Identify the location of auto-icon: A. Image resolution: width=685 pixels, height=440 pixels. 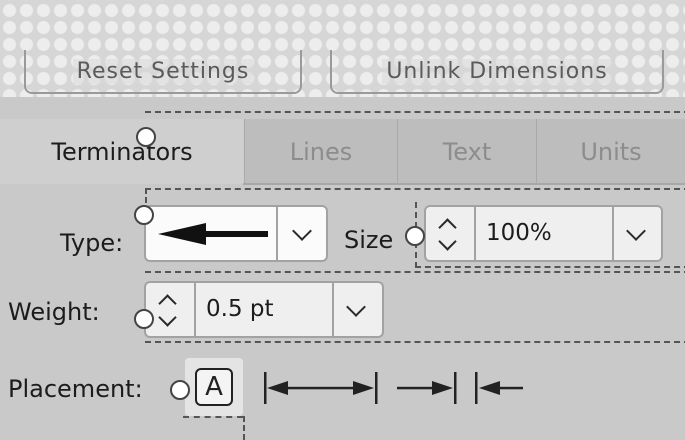
(214, 387).